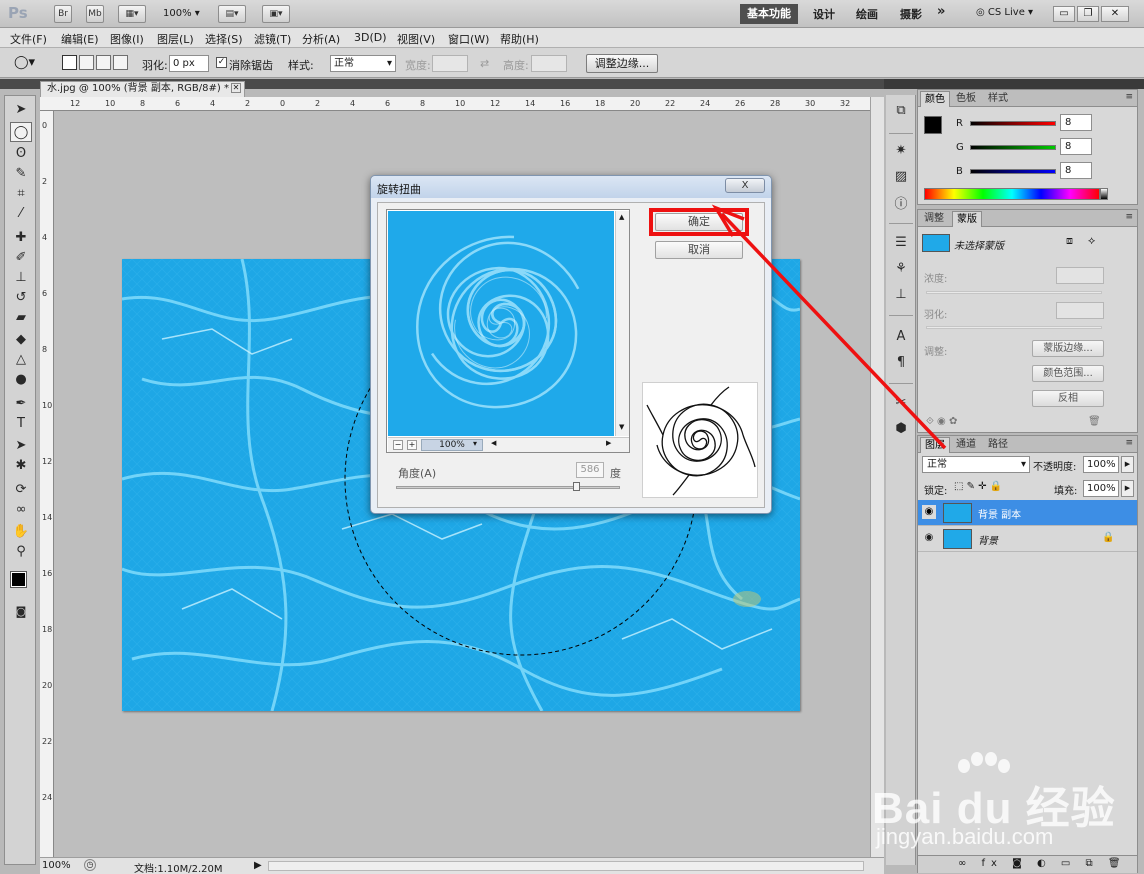  I want to click on eraser-tool-icon: ▰, so click(21, 318).